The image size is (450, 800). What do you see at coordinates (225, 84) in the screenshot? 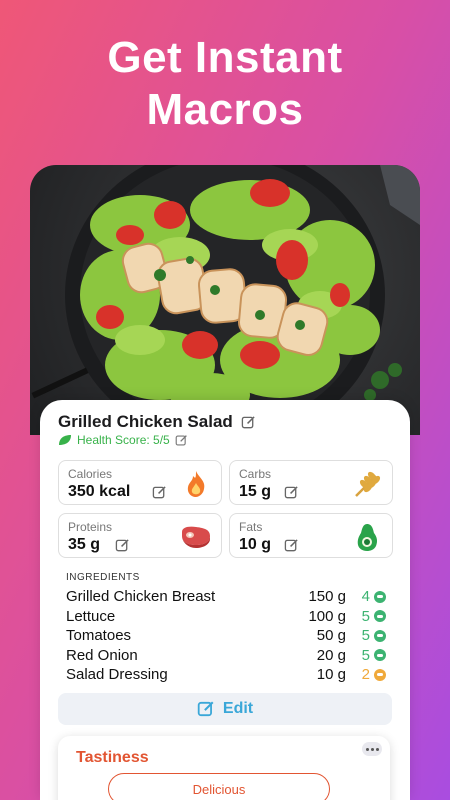
I see `headline: Get Instant Macros` at bounding box center [225, 84].